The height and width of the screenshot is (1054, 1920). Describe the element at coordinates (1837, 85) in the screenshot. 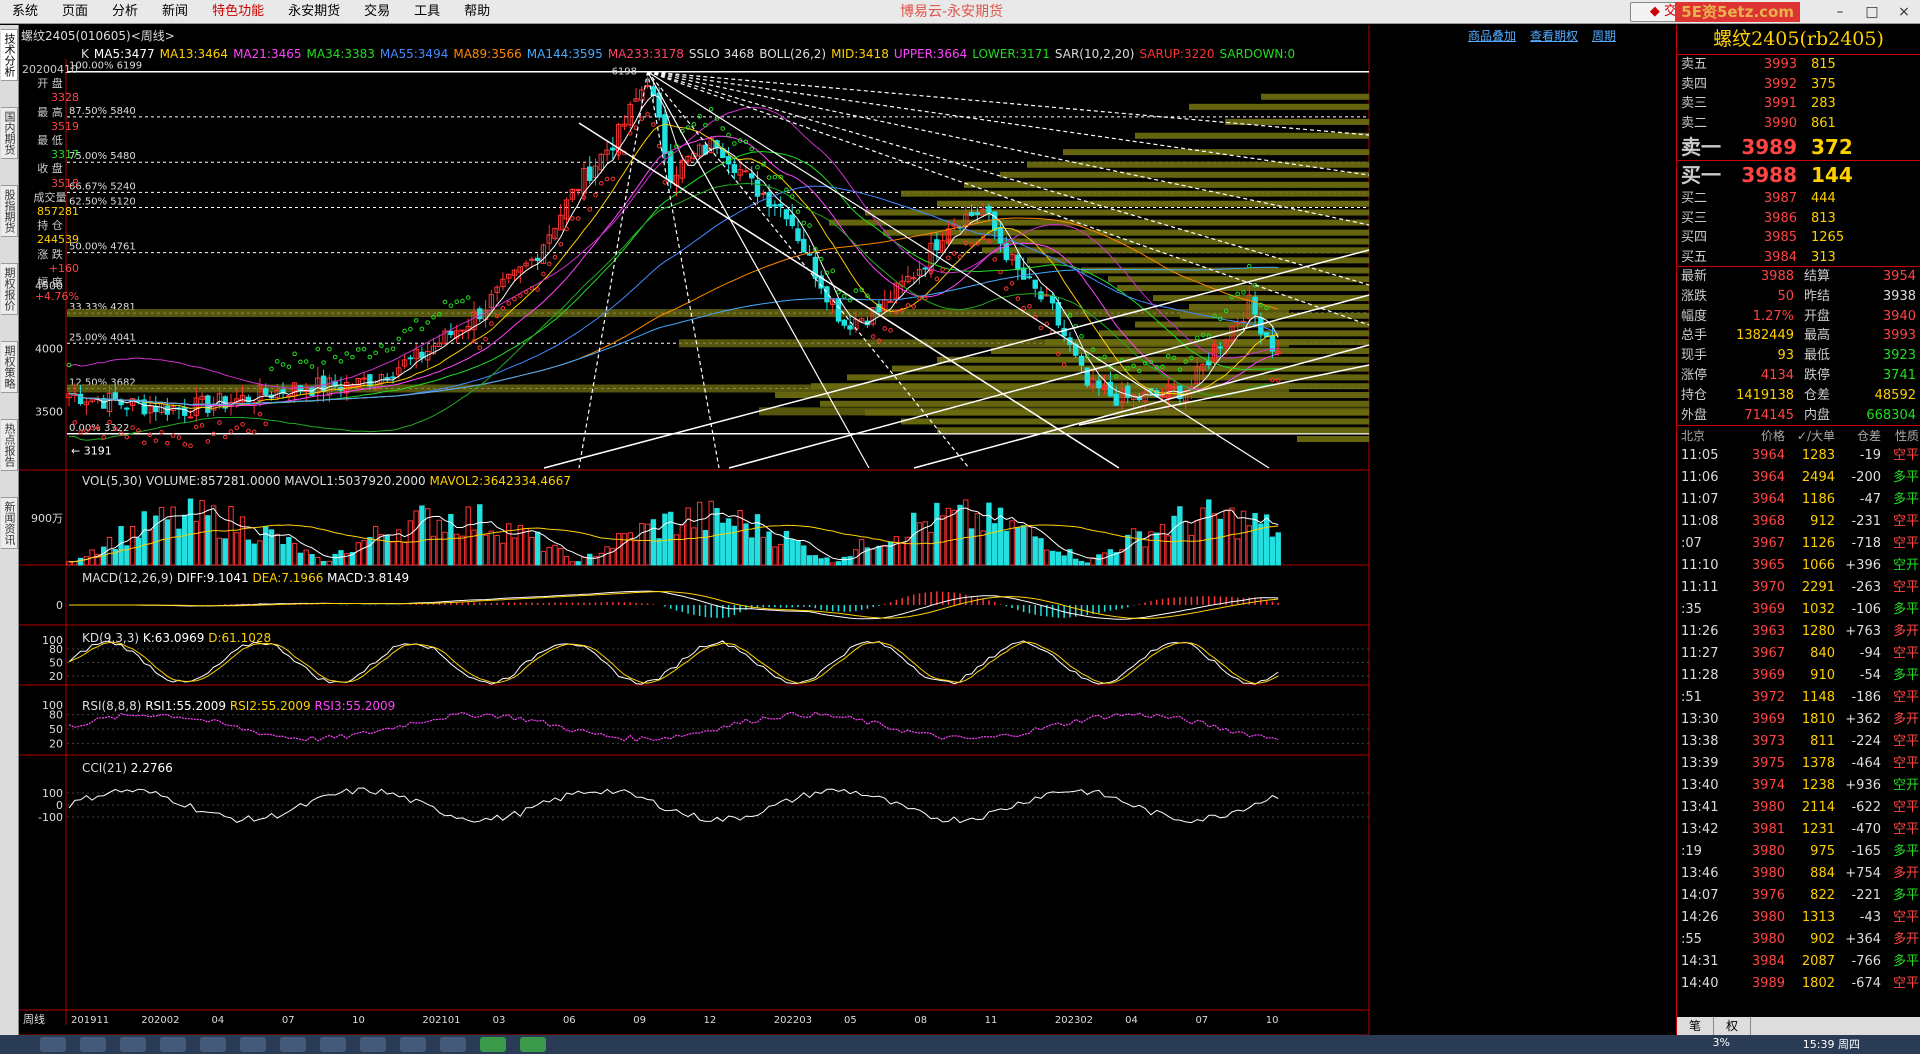

I see `ask-volume: 375` at that location.